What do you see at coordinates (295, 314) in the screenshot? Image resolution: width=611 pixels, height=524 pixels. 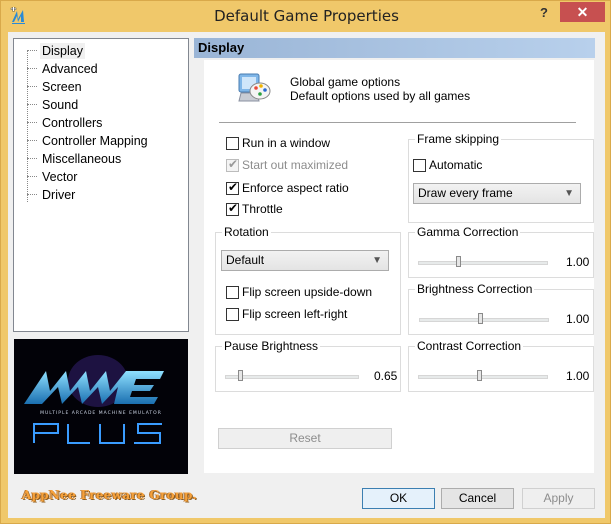 I see `checkbox-label: Flip screen left-right` at bounding box center [295, 314].